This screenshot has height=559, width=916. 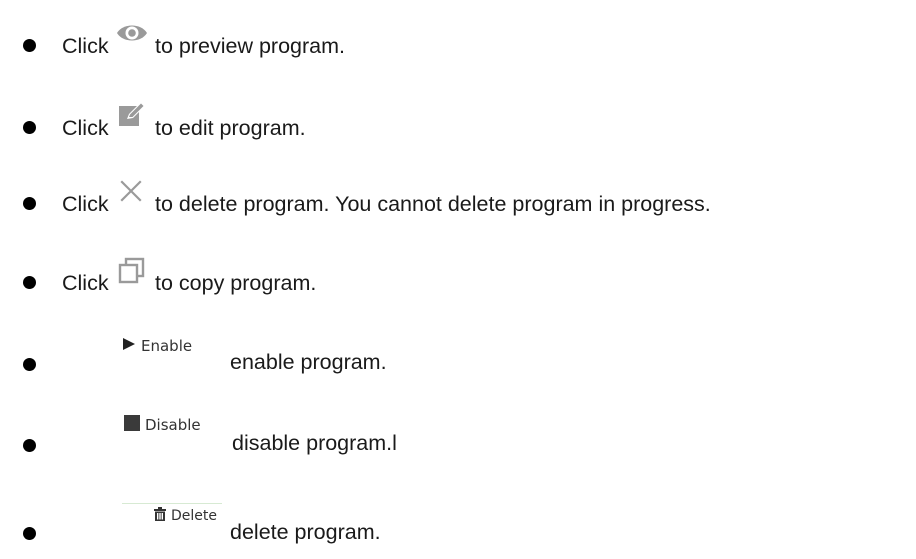 I want to click on item-description-text: delete program., so click(x=305, y=532).